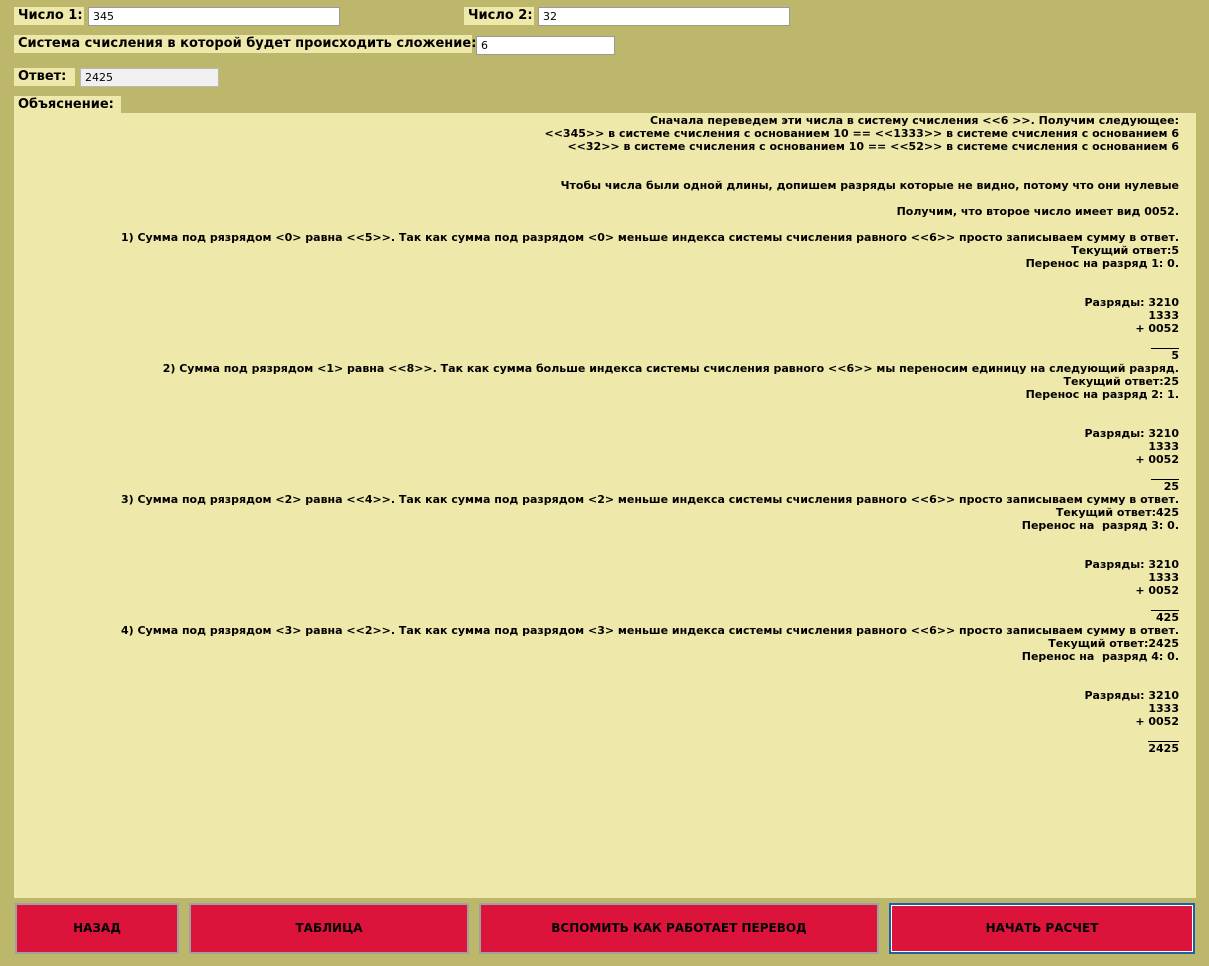  What do you see at coordinates (44, 77) in the screenshot?
I see `answer-label: Ответ:` at bounding box center [44, 77].